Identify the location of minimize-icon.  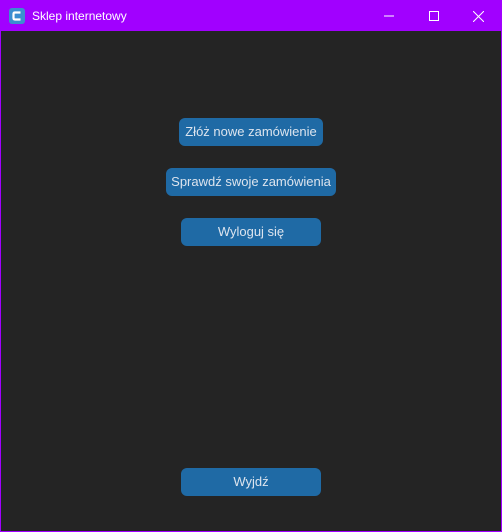
(388, 16).